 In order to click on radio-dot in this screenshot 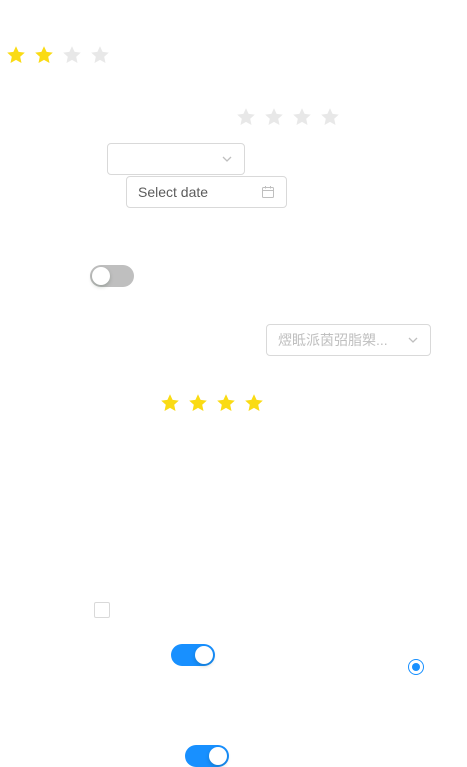, I will do `click(416, 667)`.